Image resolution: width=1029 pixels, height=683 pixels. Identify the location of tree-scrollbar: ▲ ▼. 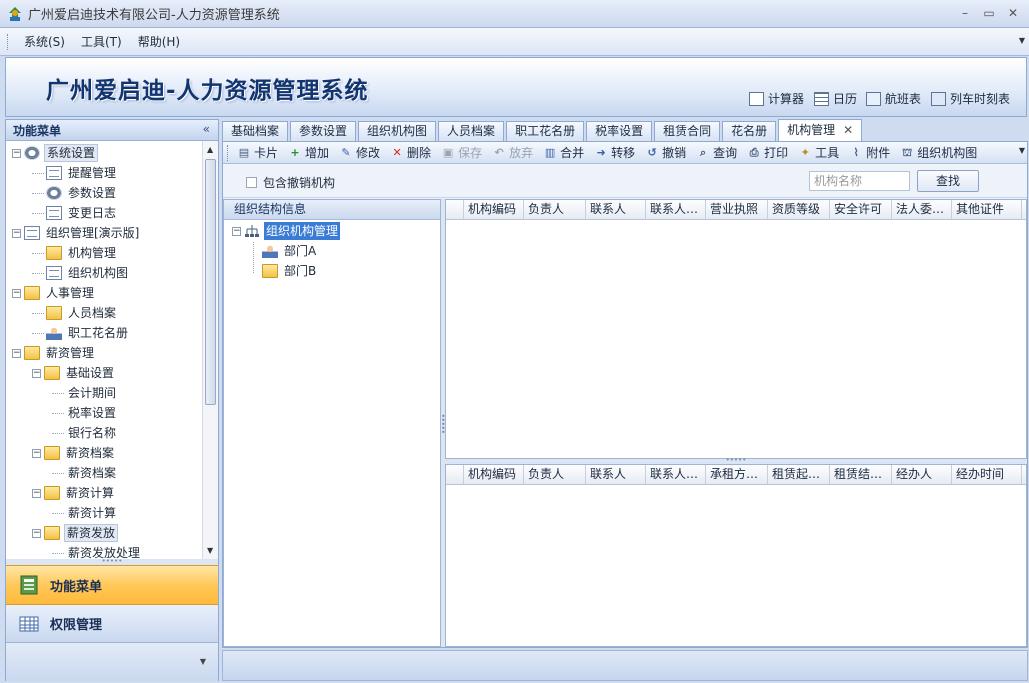
(210, 350).